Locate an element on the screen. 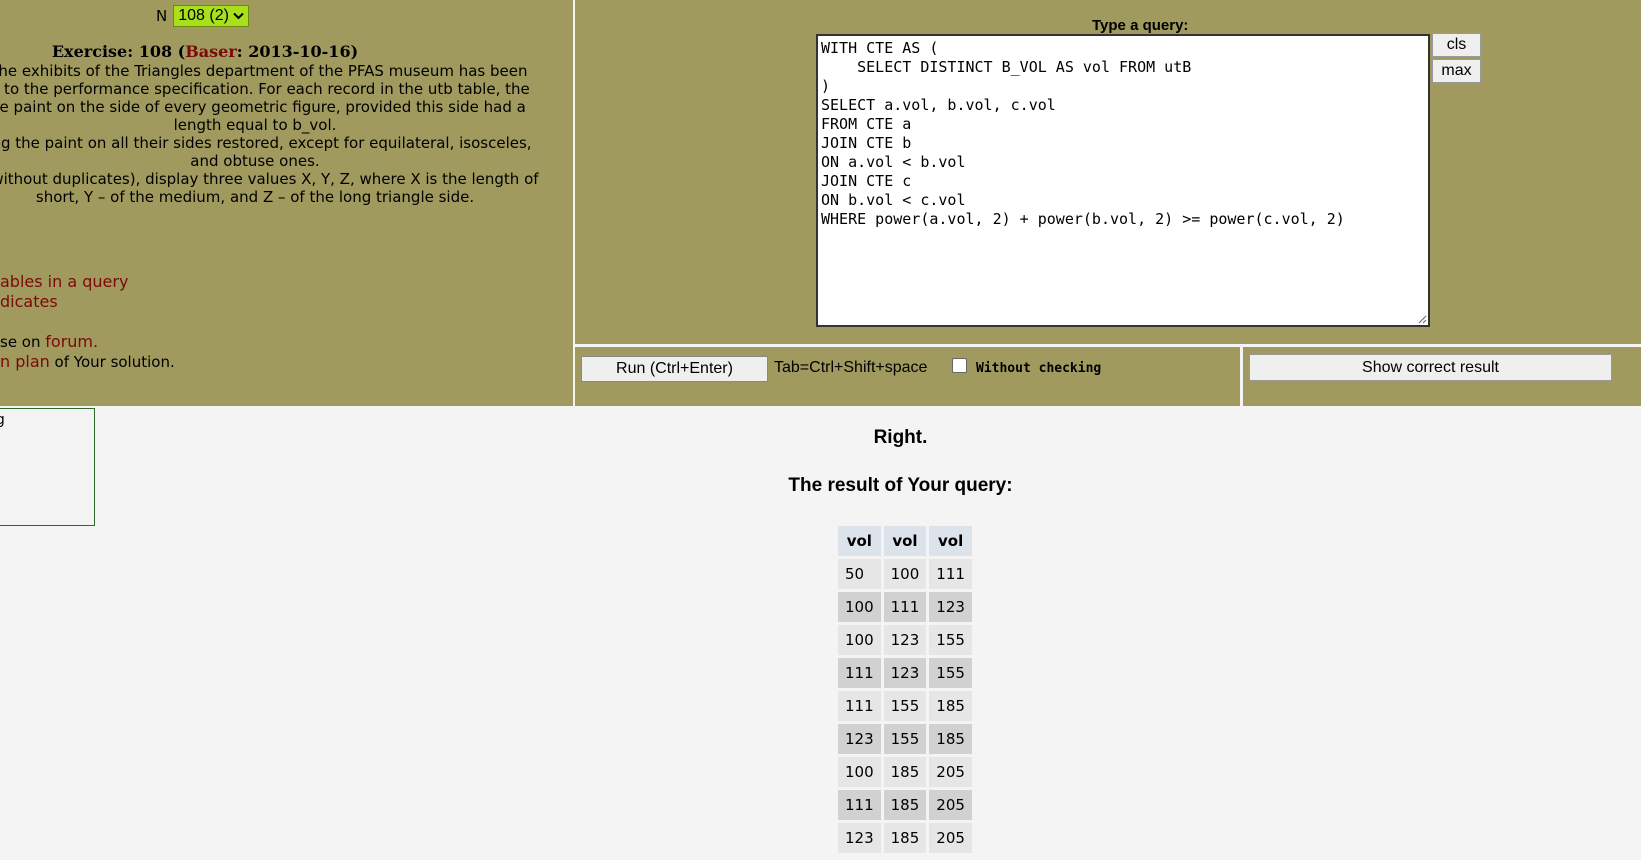  forum-suffix: . is located at coordinates (96, 341).